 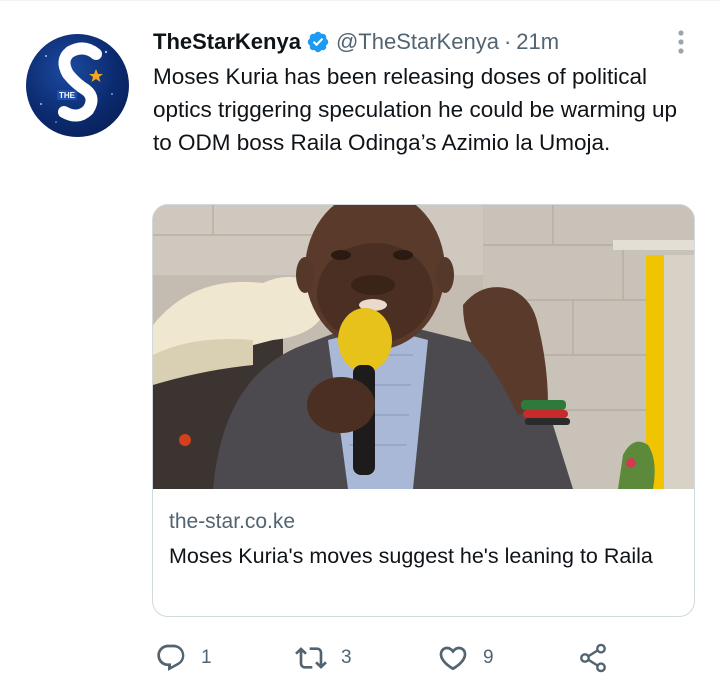 I want to click on tweet-actions: 1 3 9, so click(x=390, y=658).